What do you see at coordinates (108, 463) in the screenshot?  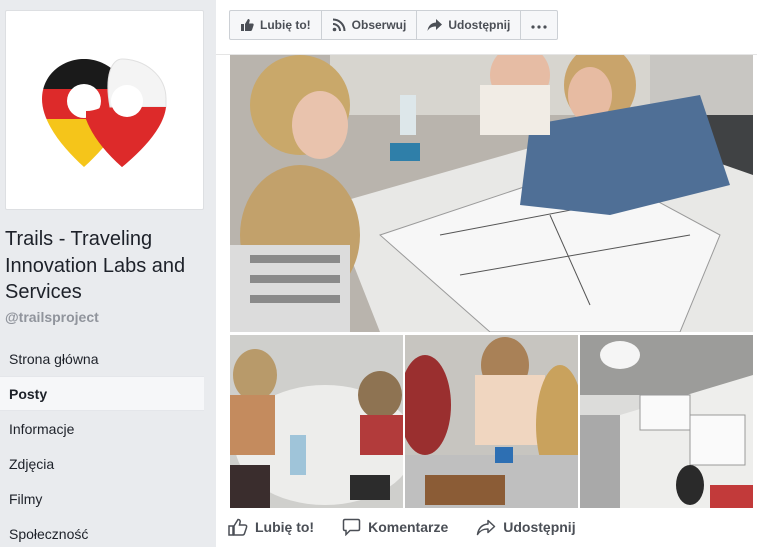 I see `nav-item-photos: Zdjęcia` at bounding box center [108, 463].